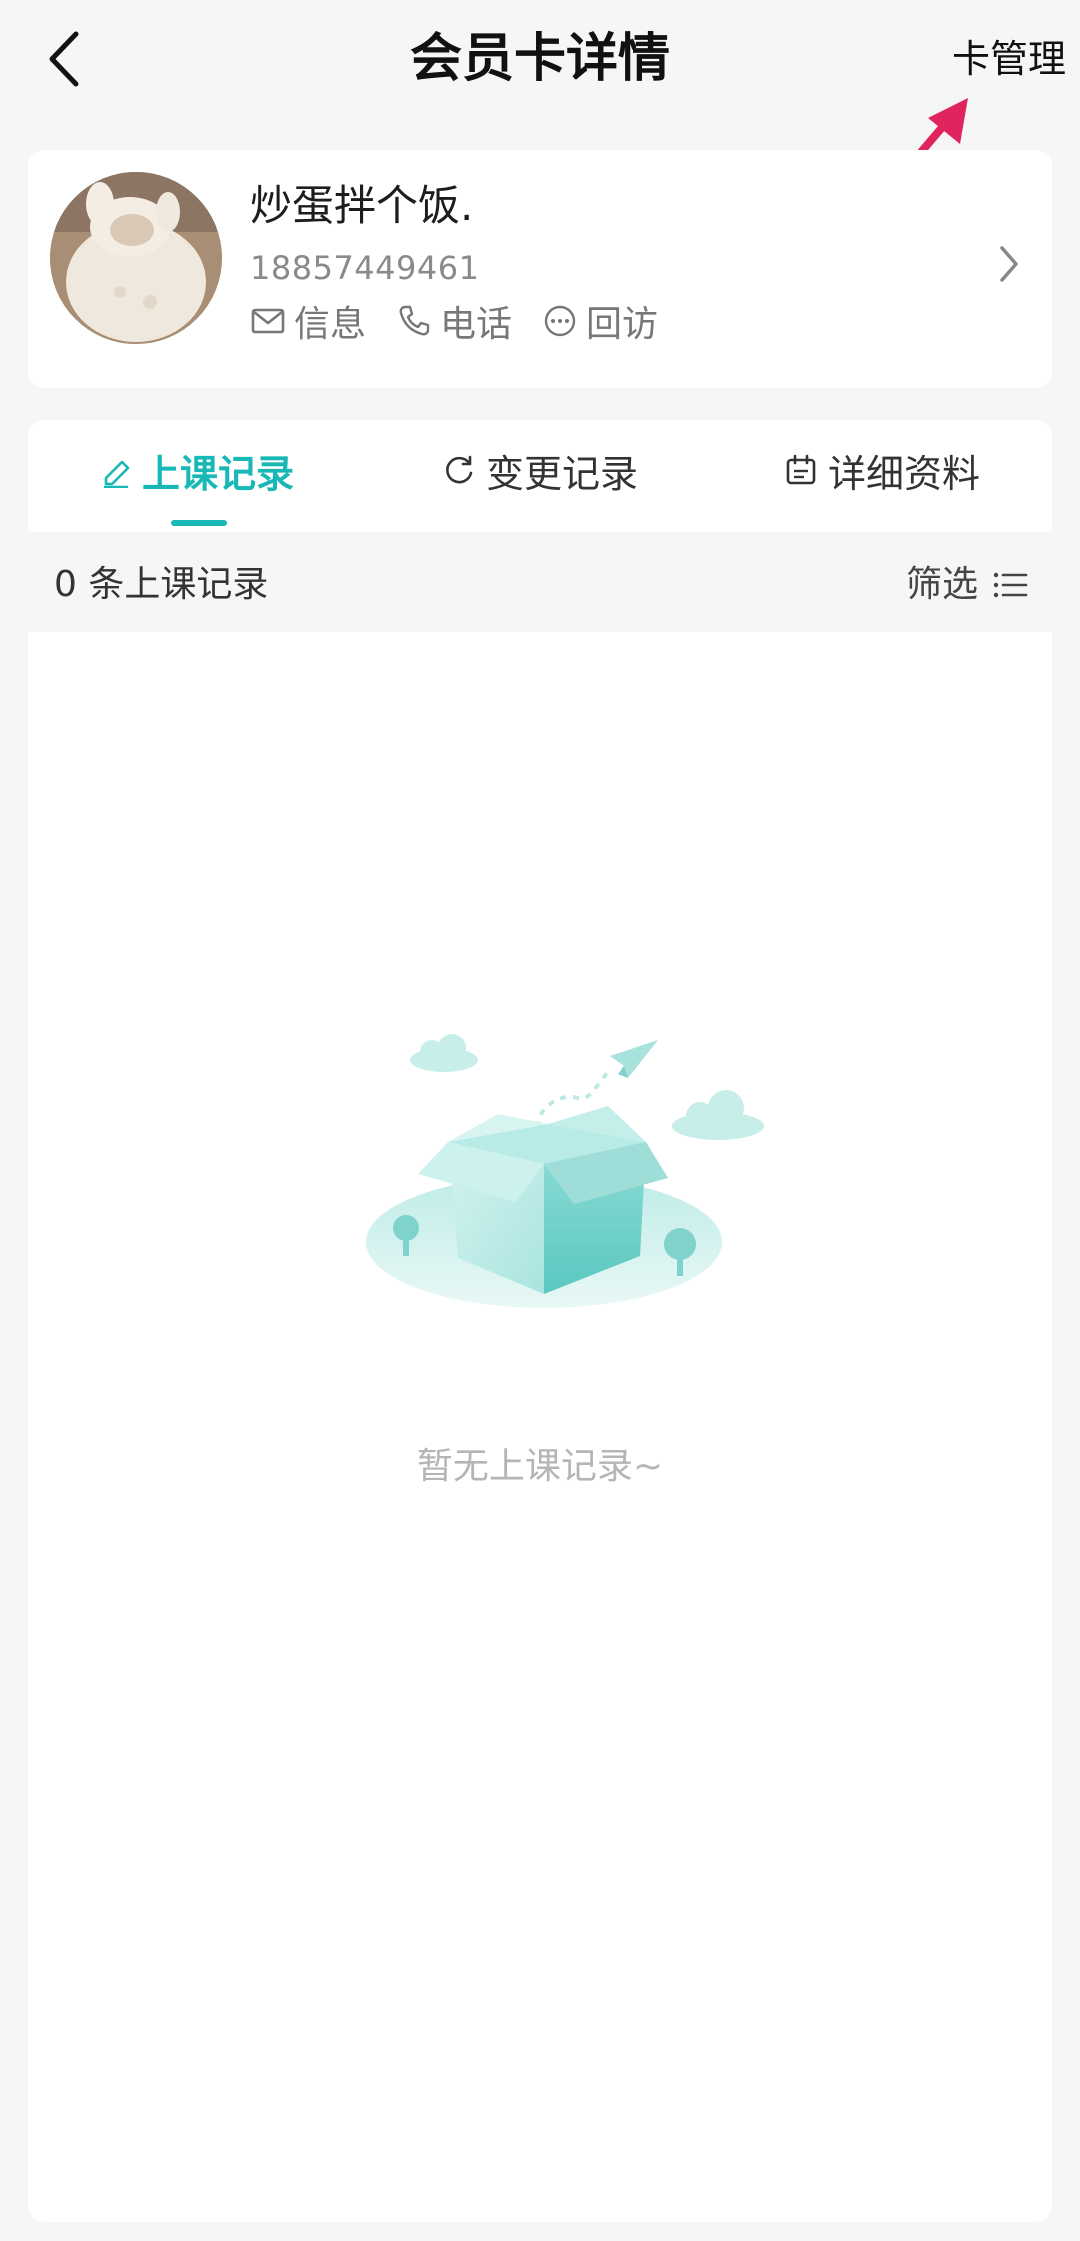 The image size is (1080, 2241). Describe the element at coordinates (904, 473) in the screenshot. I see `tab-details-label: 详细资料` at that location.